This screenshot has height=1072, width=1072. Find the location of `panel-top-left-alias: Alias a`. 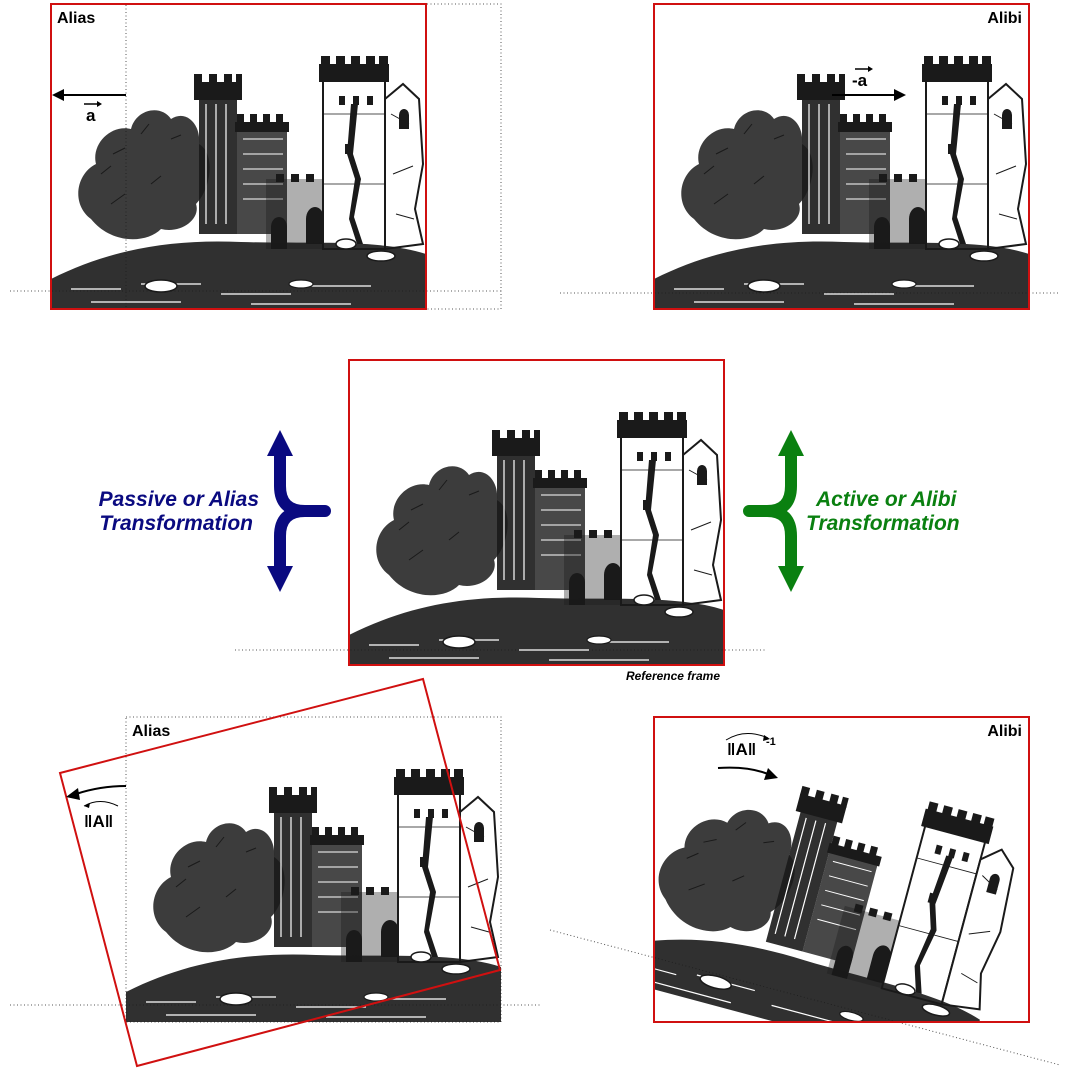

panel-top-left-alias: Alias a is located at coordinates (256, 156).